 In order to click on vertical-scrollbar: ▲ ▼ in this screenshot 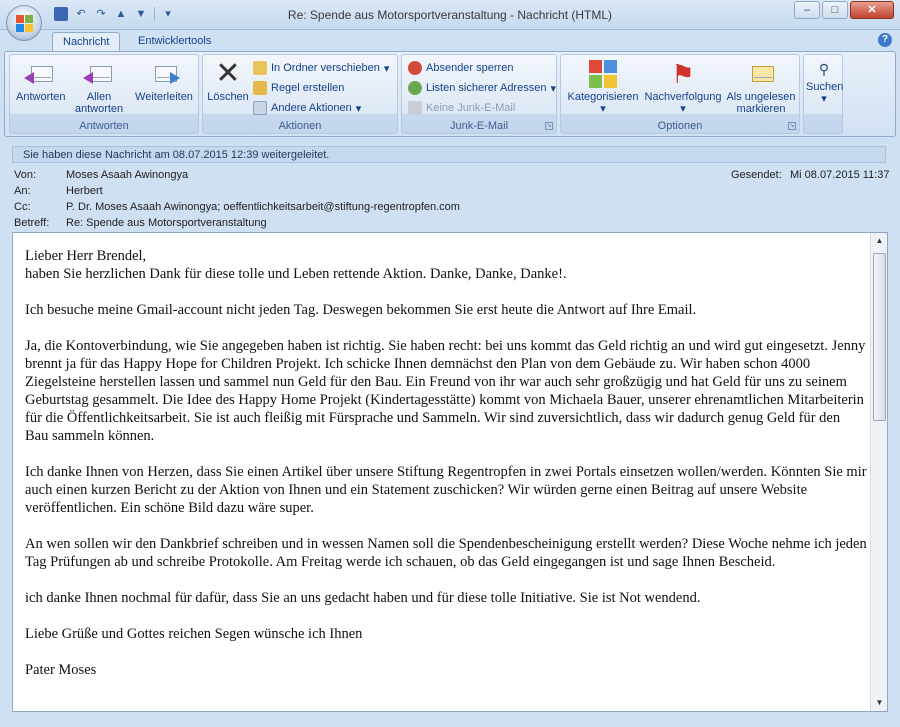, I will do `click(878, 472)`.